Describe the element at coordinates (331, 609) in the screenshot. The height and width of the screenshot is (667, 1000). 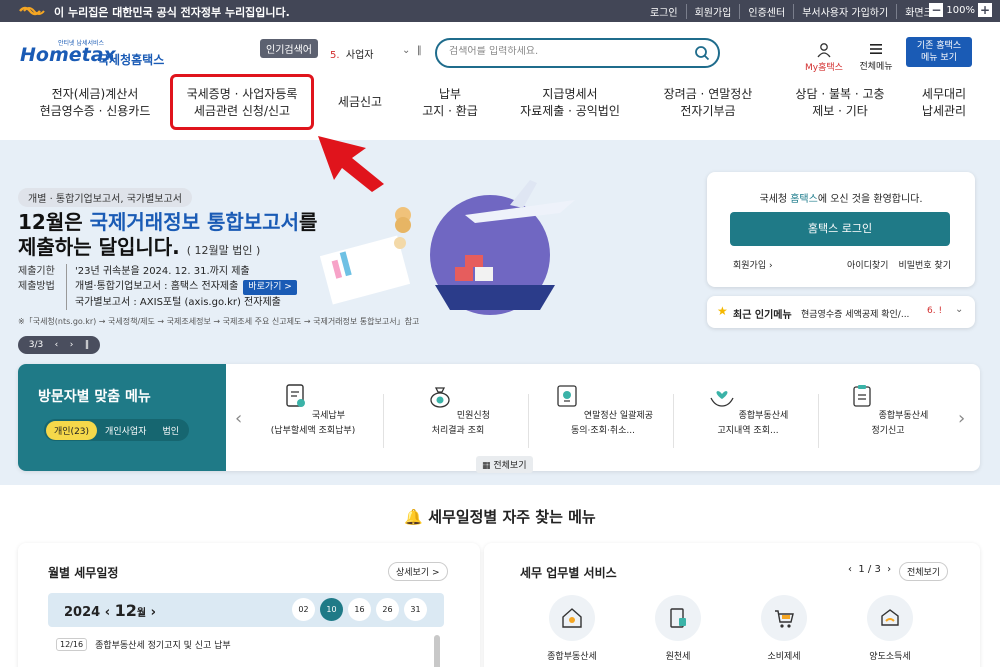
I see `day-button-selected: 10` at that location.